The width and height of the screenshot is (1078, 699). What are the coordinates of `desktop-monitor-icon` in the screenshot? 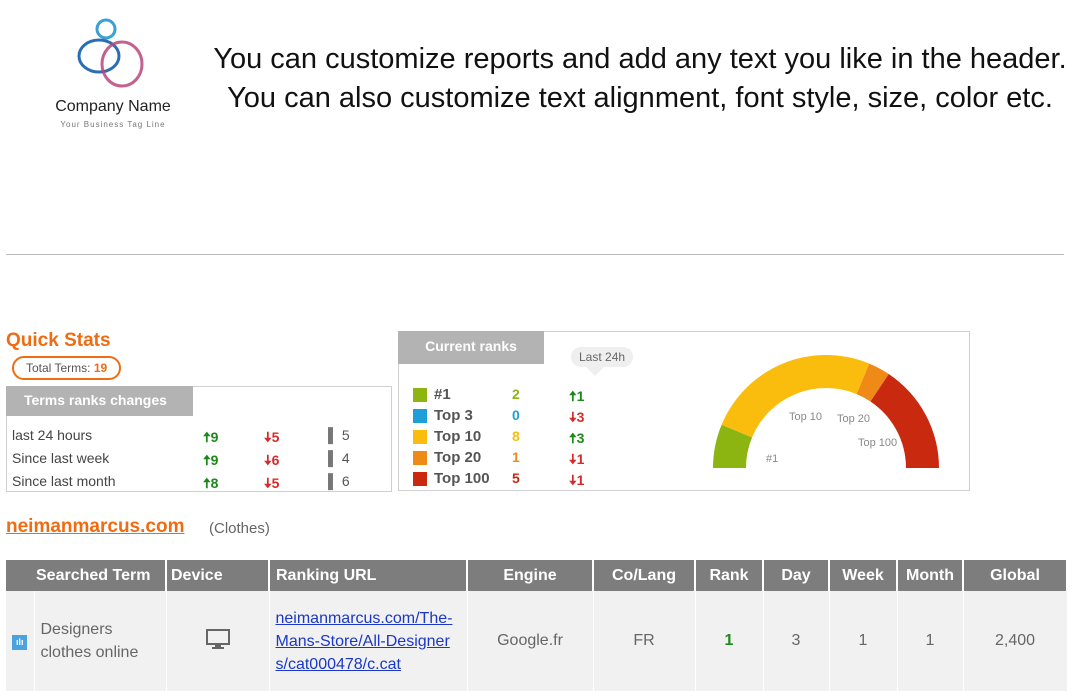 It's located at (217, 638).